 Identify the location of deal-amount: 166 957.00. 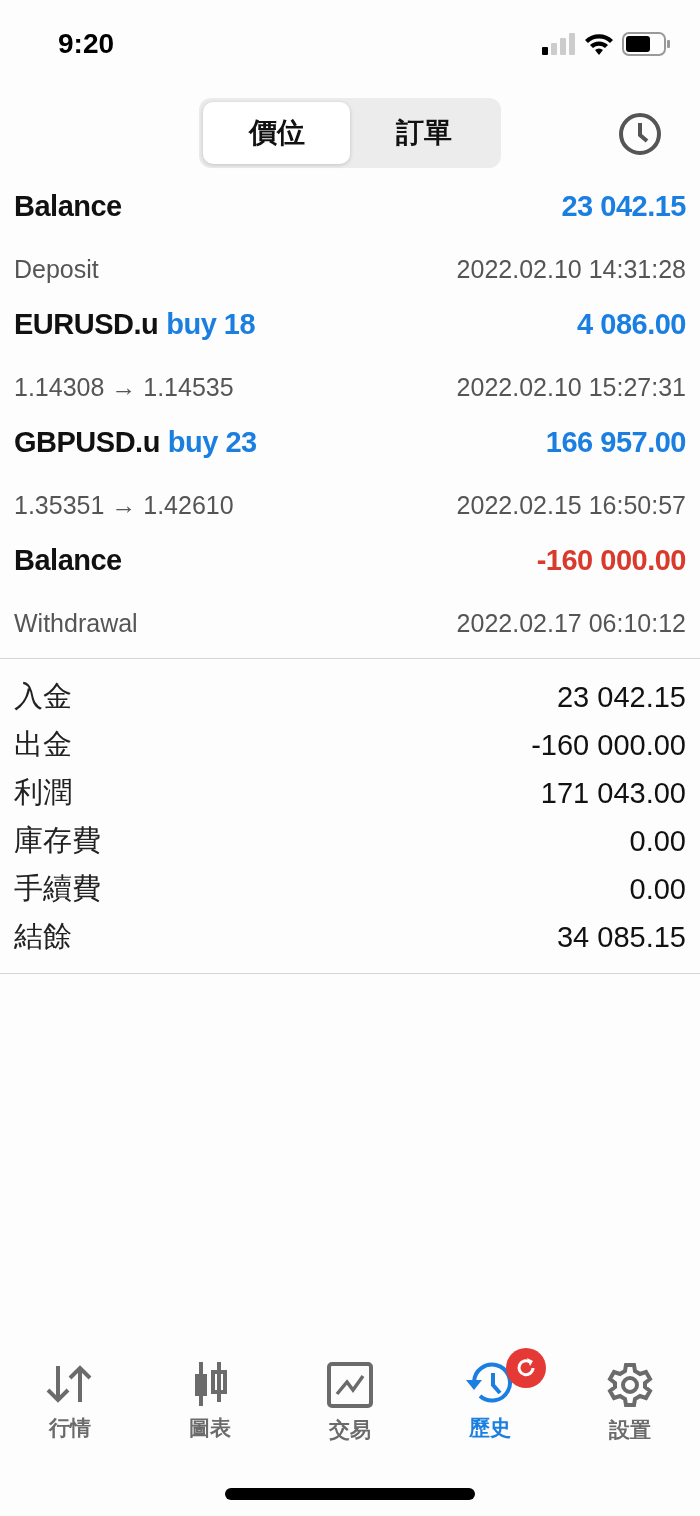
(615, 442).